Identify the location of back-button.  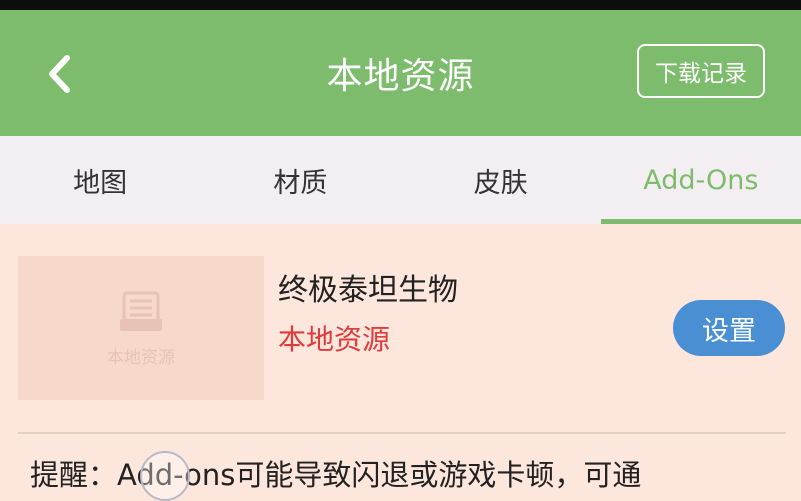
(60, 74).